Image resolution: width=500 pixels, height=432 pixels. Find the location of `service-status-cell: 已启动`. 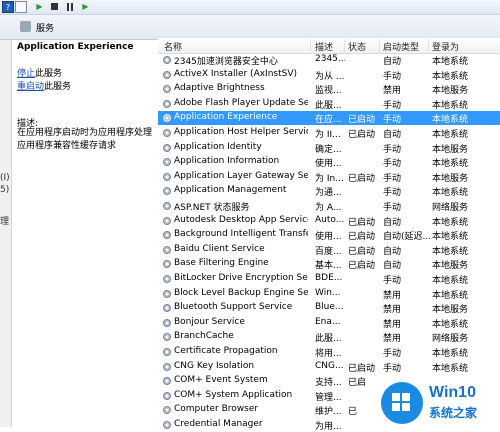

service-status-cell: 已启动 is located at coordinates (362, 368).